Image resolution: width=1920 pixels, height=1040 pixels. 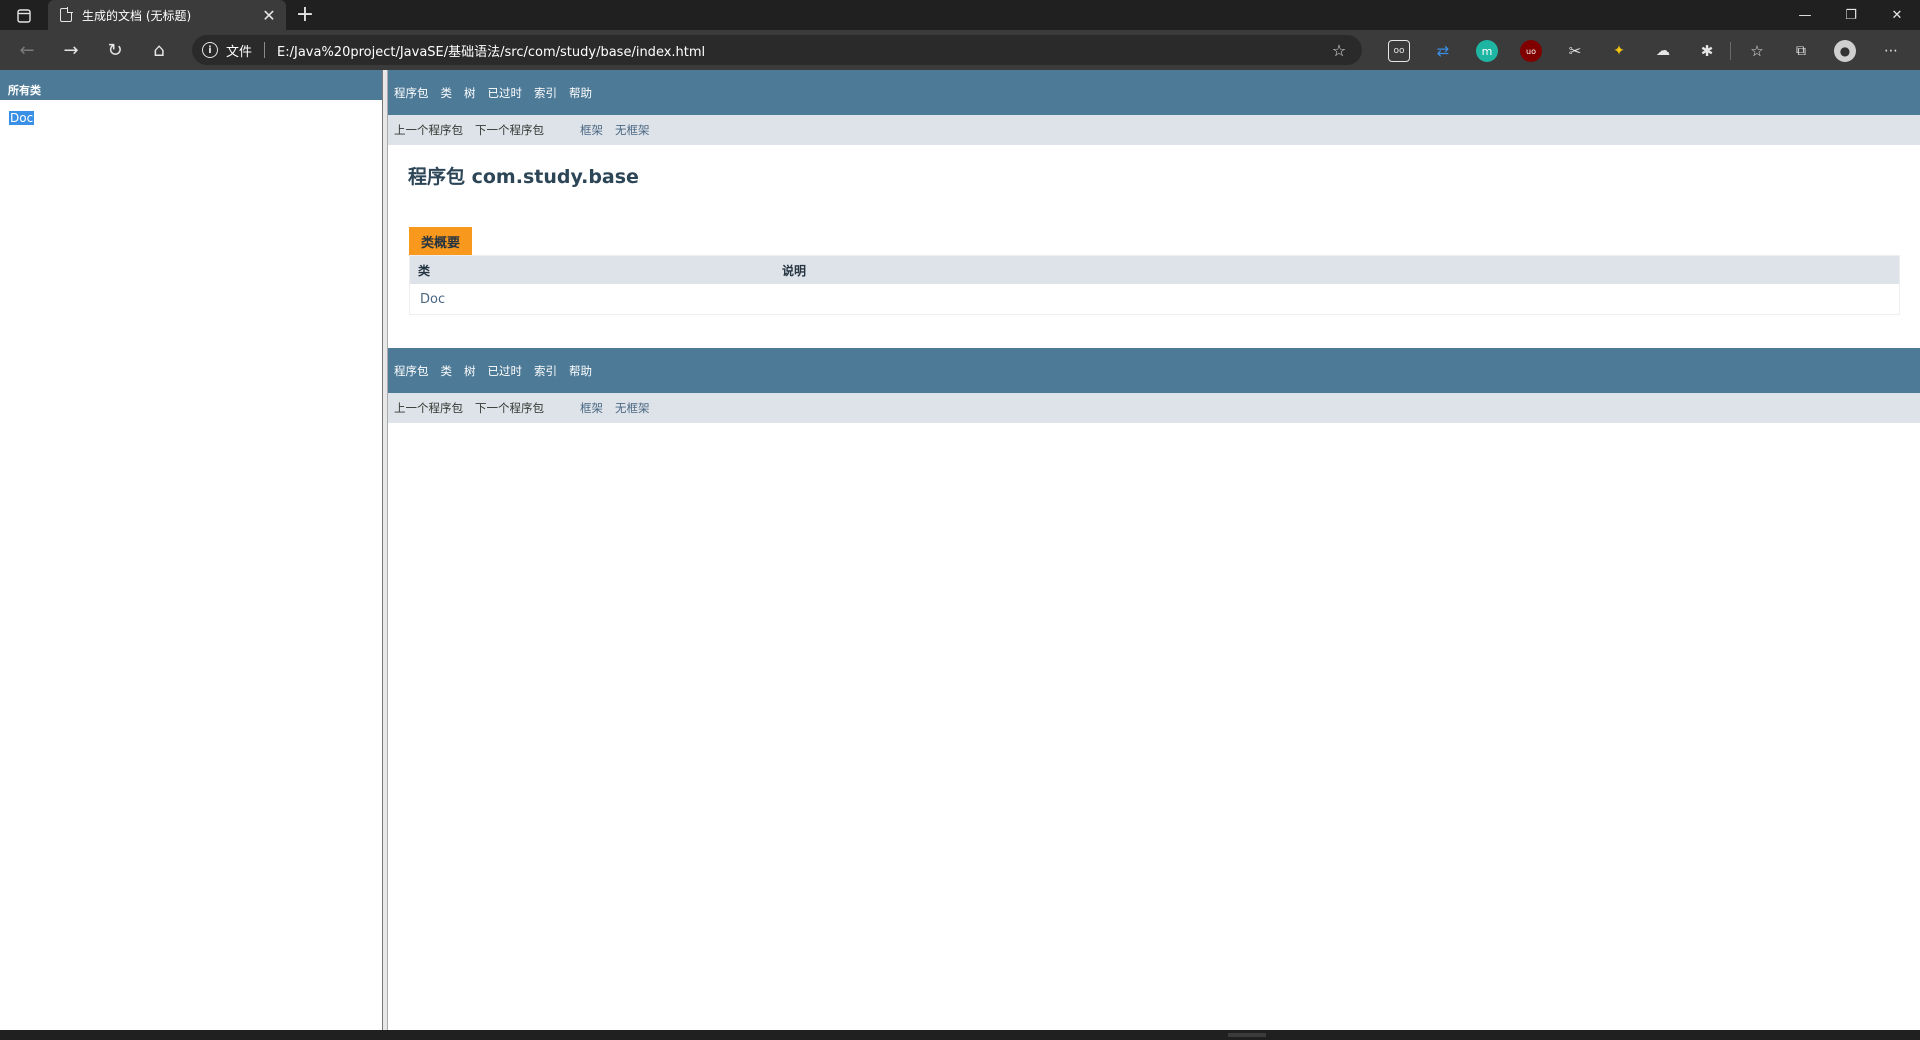 What do you see at coordinates (1707, 51) in the screenshot?
I see `extensions-icon: ✱` at bounding box center [1707, 51].